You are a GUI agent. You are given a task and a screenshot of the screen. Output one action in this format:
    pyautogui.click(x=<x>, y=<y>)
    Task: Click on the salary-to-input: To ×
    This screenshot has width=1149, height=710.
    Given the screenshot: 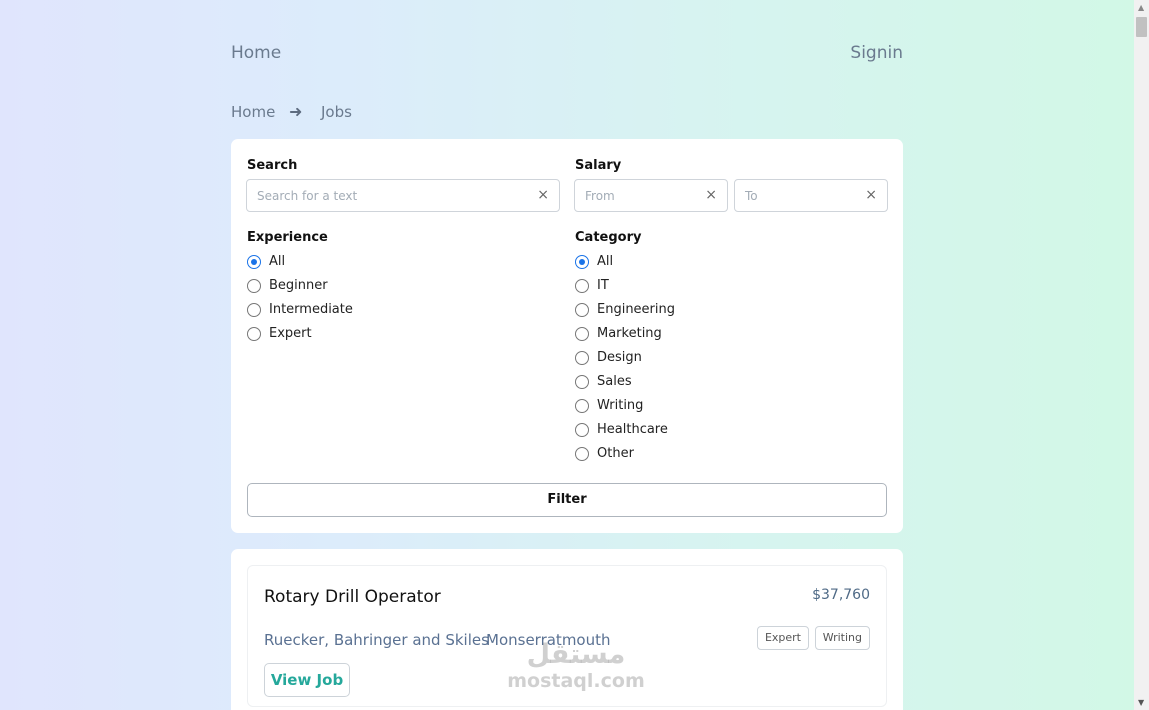 What is the action you would take?
    pyautogui.click(x=811, y=195)
    